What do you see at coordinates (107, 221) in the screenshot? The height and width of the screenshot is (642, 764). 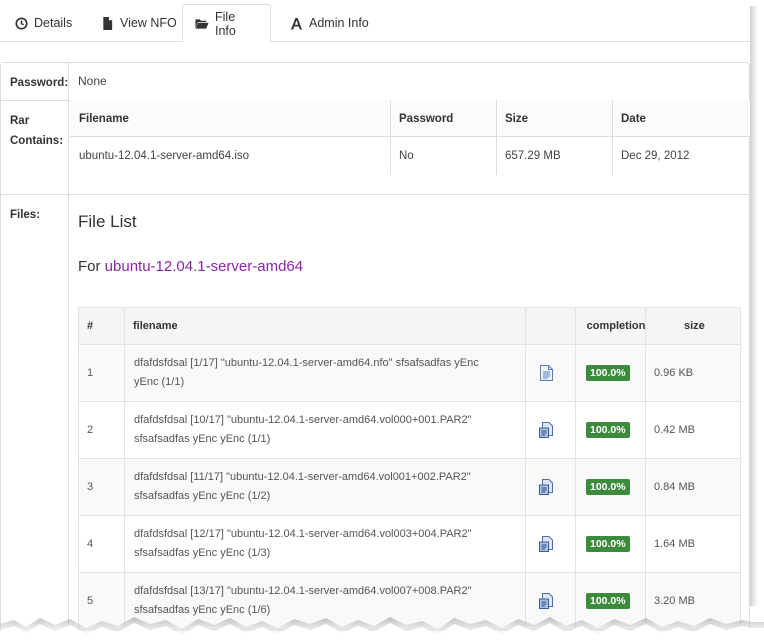 I see `file-list-title: File List` at bounding box center [107, 221].